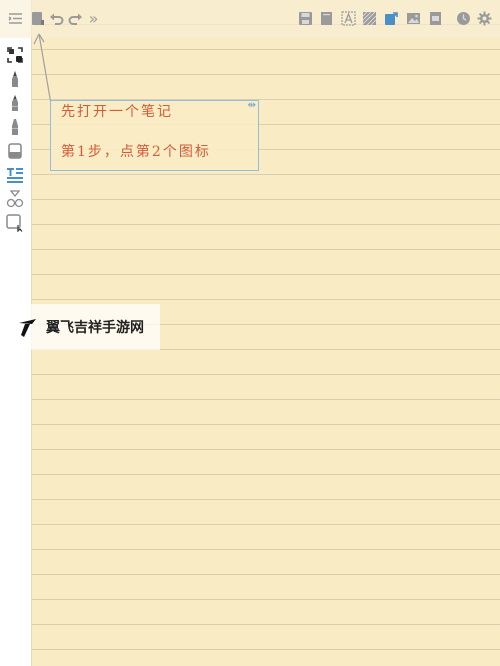 The height and width of the screenshot is (666, 500). What do you see at coordinates (484, 18) in the screenshot?
I see `settings-icon` at bounding box center [484, 18].